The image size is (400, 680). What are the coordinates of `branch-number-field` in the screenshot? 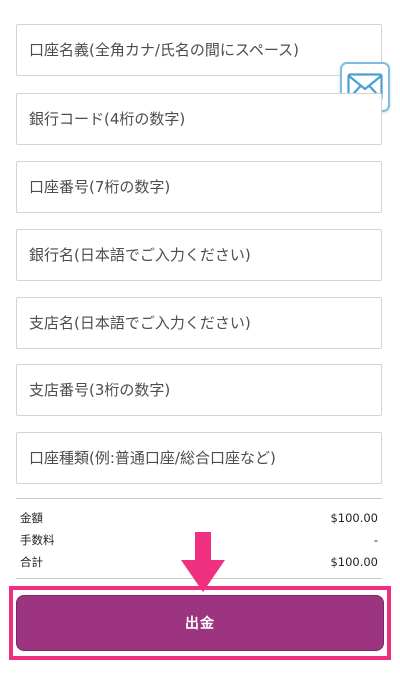 It's located at (199, 390).